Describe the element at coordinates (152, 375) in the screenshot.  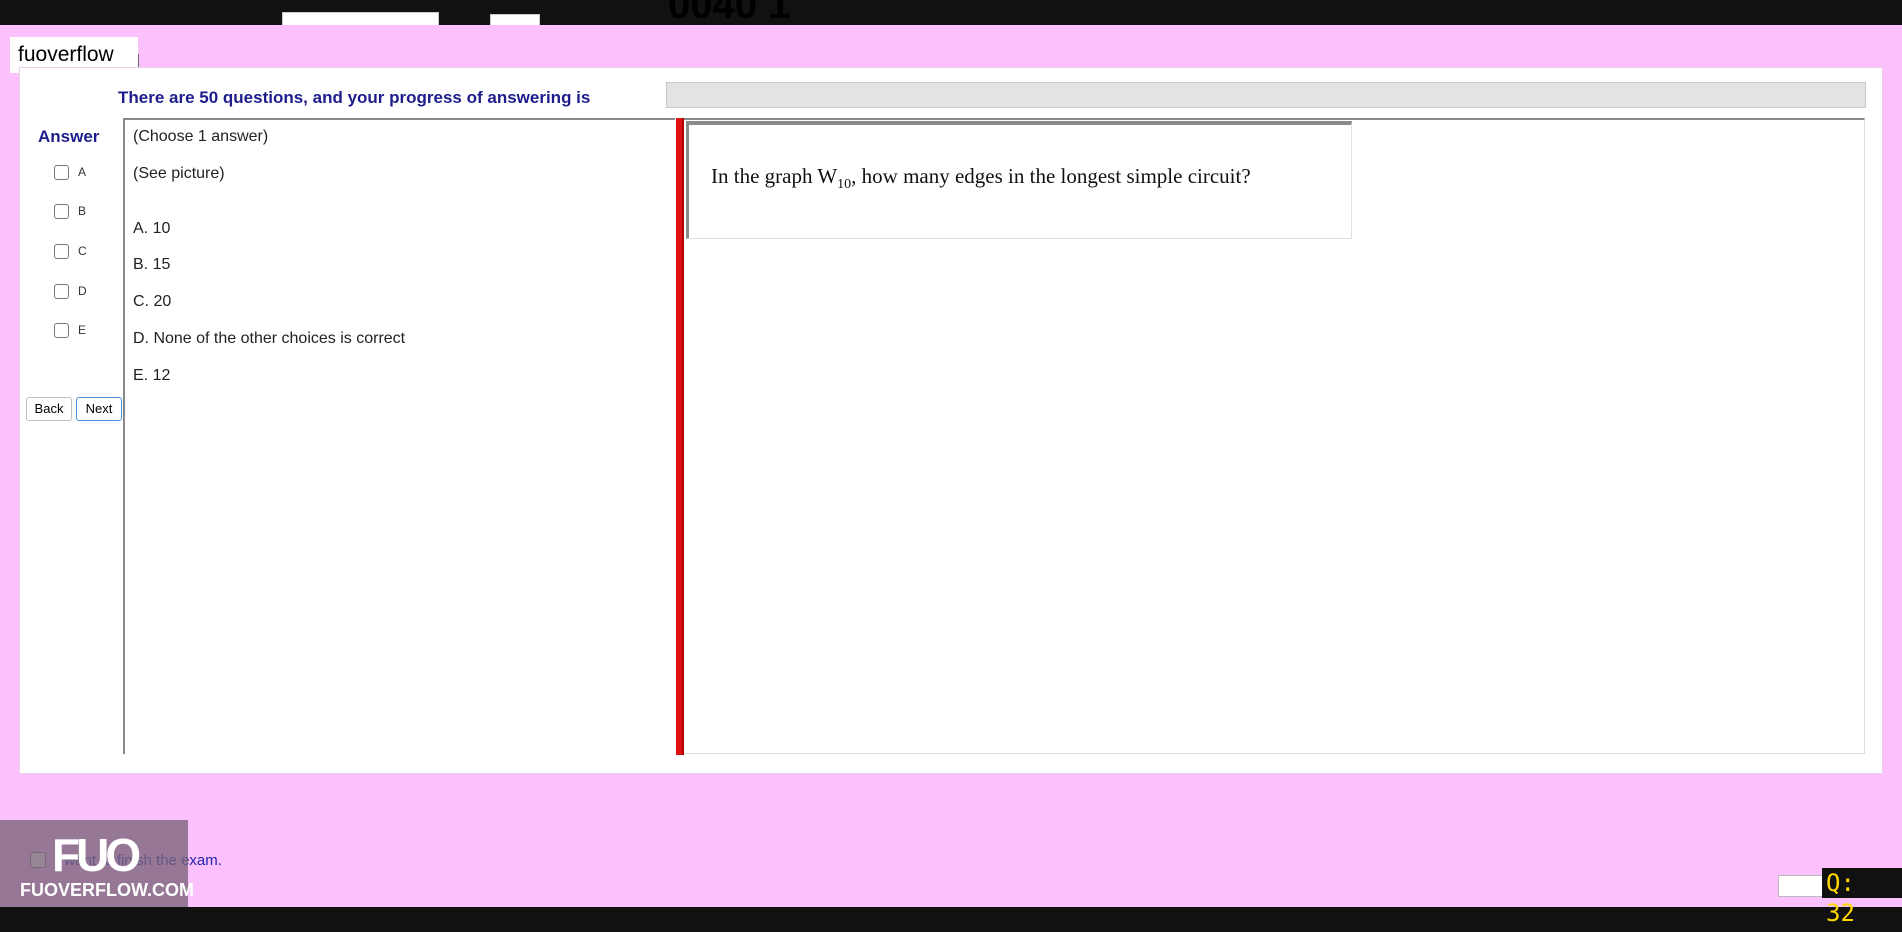
I see `choice-e: E. 12` at that location.